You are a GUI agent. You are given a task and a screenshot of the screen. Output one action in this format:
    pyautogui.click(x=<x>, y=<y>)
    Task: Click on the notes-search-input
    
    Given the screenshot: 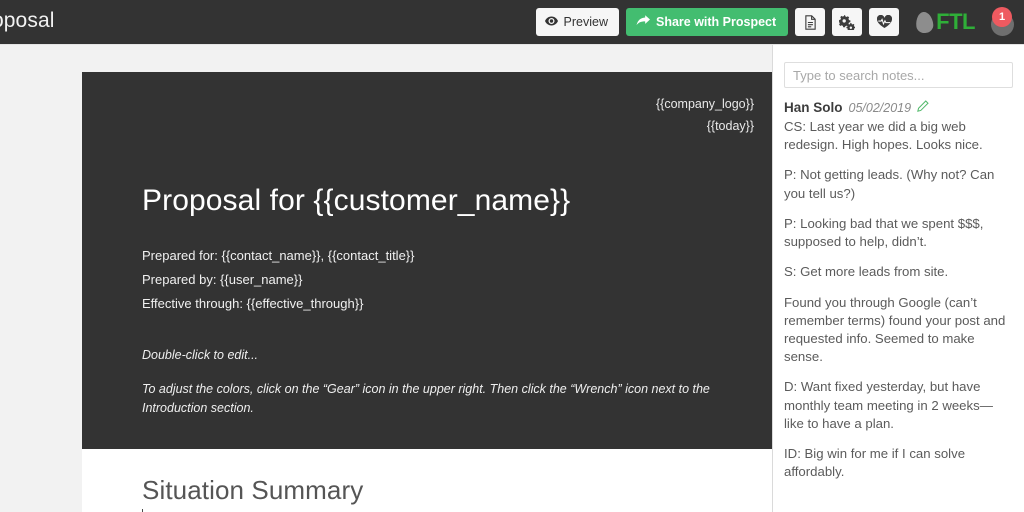 What is the action you would take?
    pyautogui.click(x=898, y=75)
    